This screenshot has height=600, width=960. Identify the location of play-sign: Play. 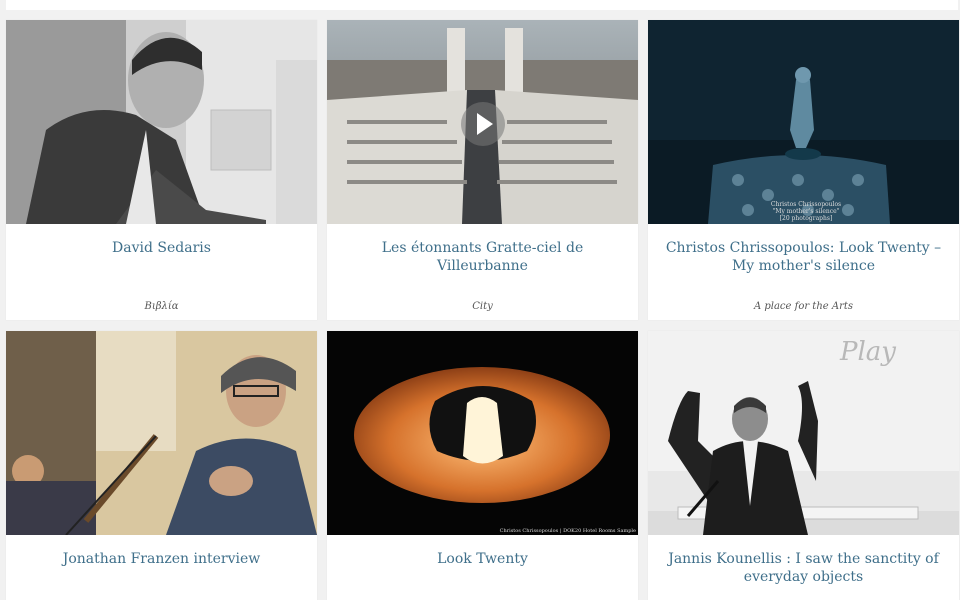
(868, 352).